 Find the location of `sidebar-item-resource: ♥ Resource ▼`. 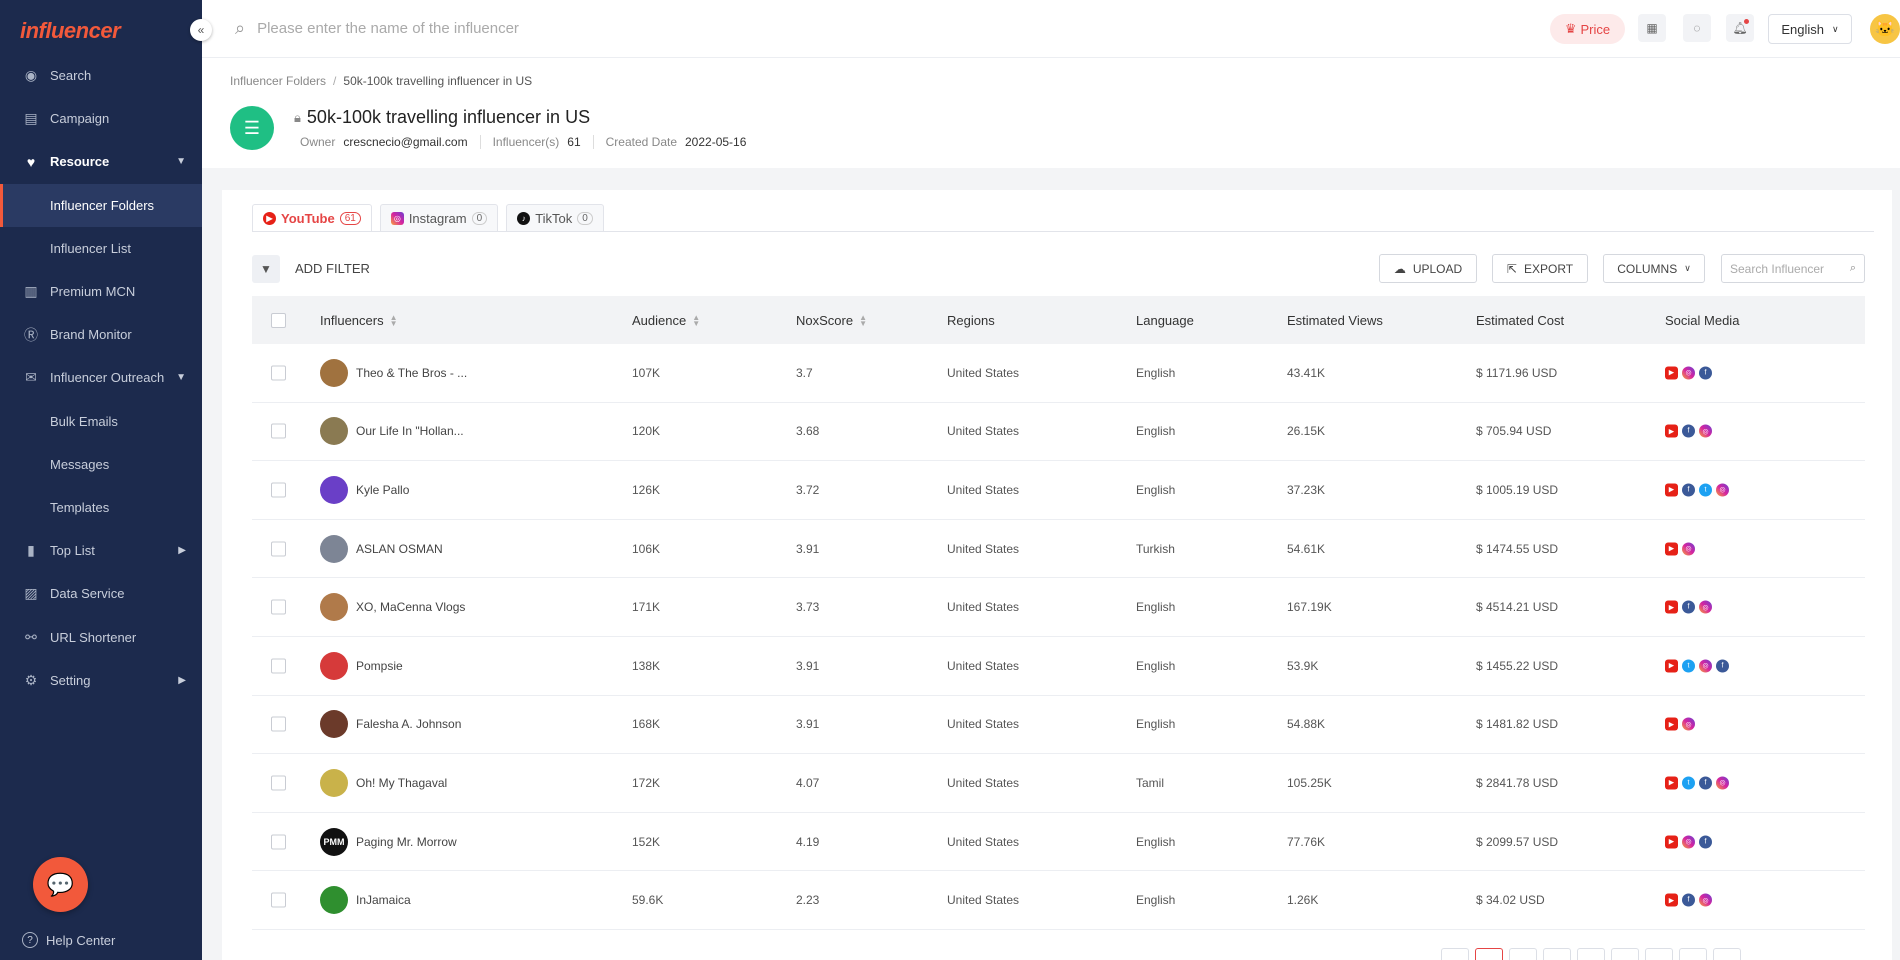

sidebar-item-resource: ♥ Resource ▼ is located at coordinates (101, 161).